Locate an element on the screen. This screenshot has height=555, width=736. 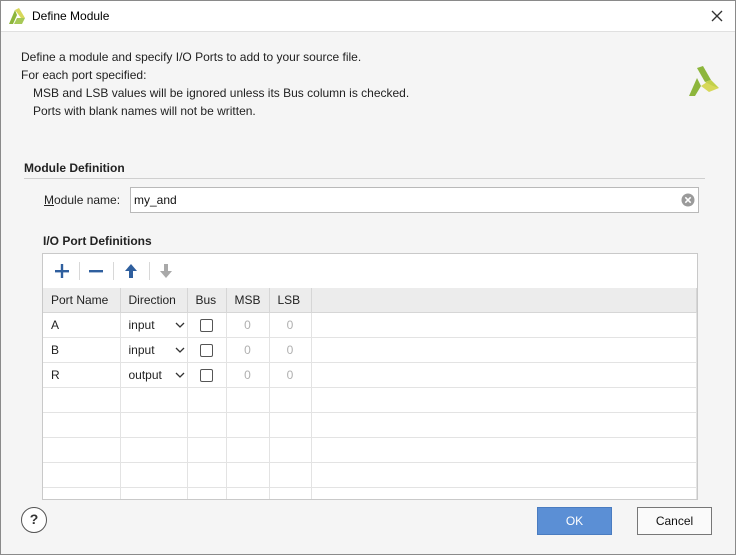
arrow-up-icon is located at coordinates (131, 271).